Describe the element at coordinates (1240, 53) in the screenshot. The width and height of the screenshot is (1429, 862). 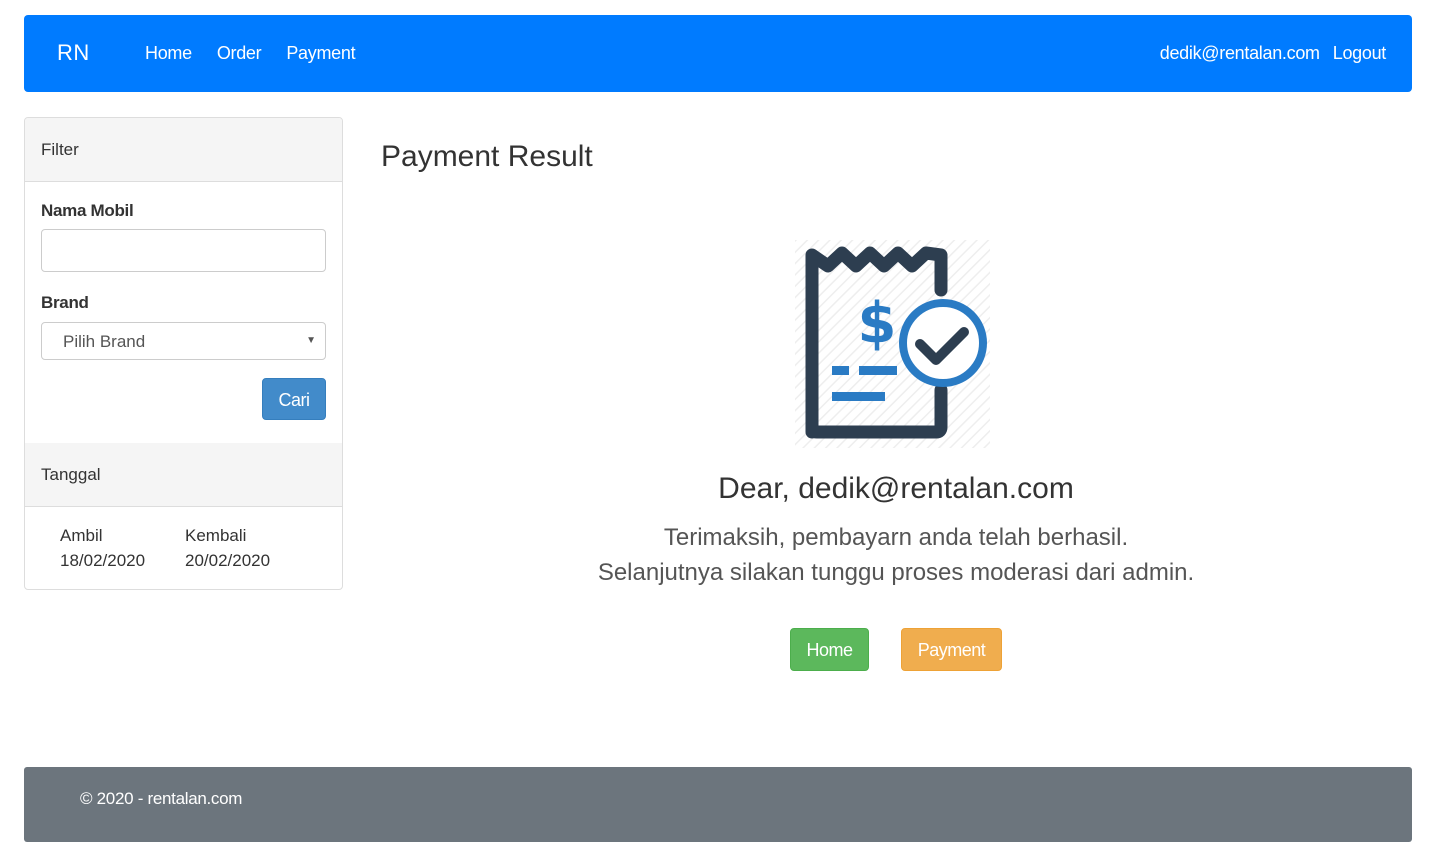
I see `nav-user-email: dedik@rentalan.com` at that location.